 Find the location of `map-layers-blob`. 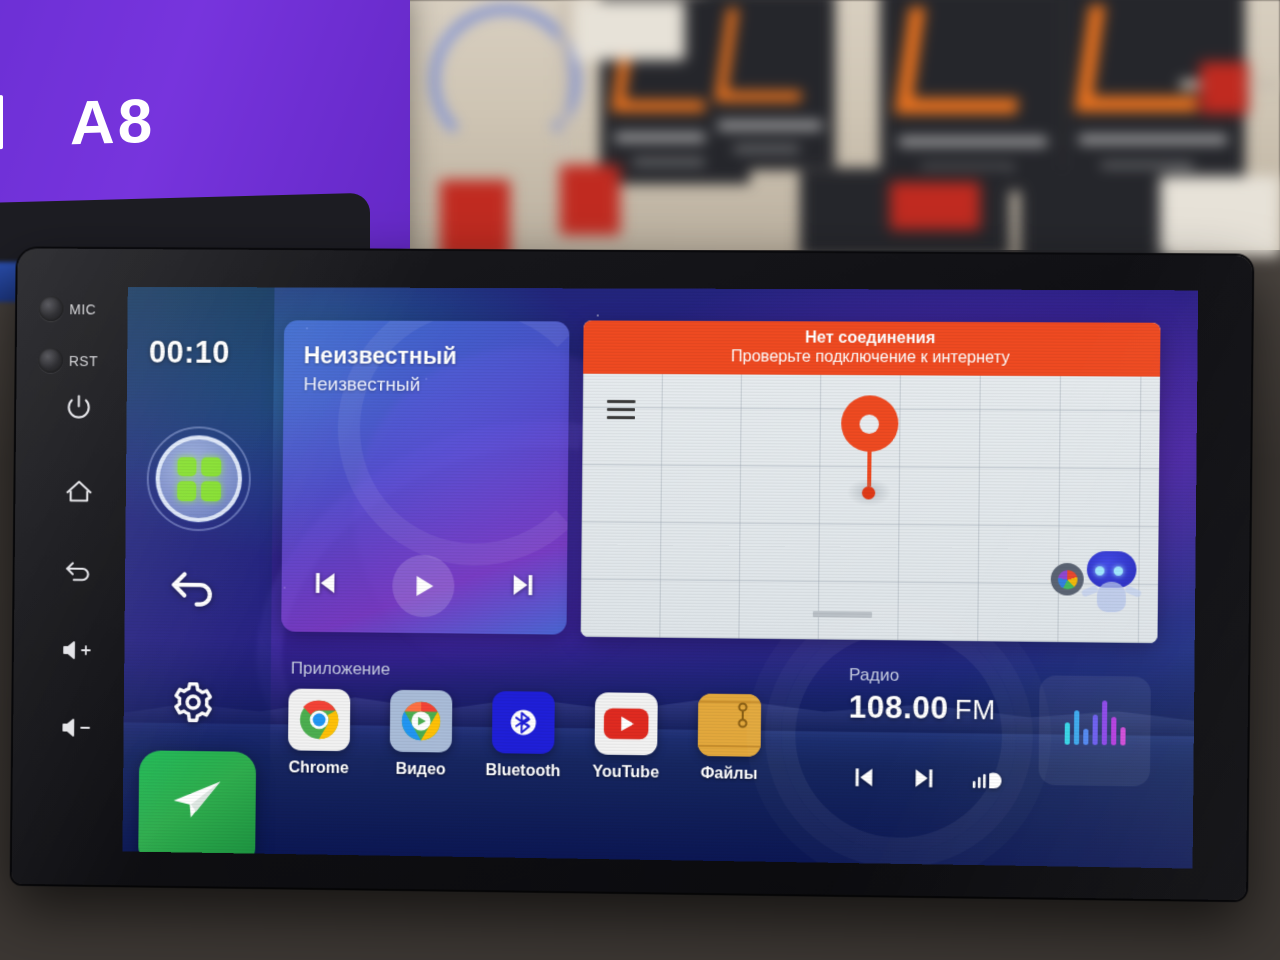

map-layers-blob is located at coordinates (1067, 579).